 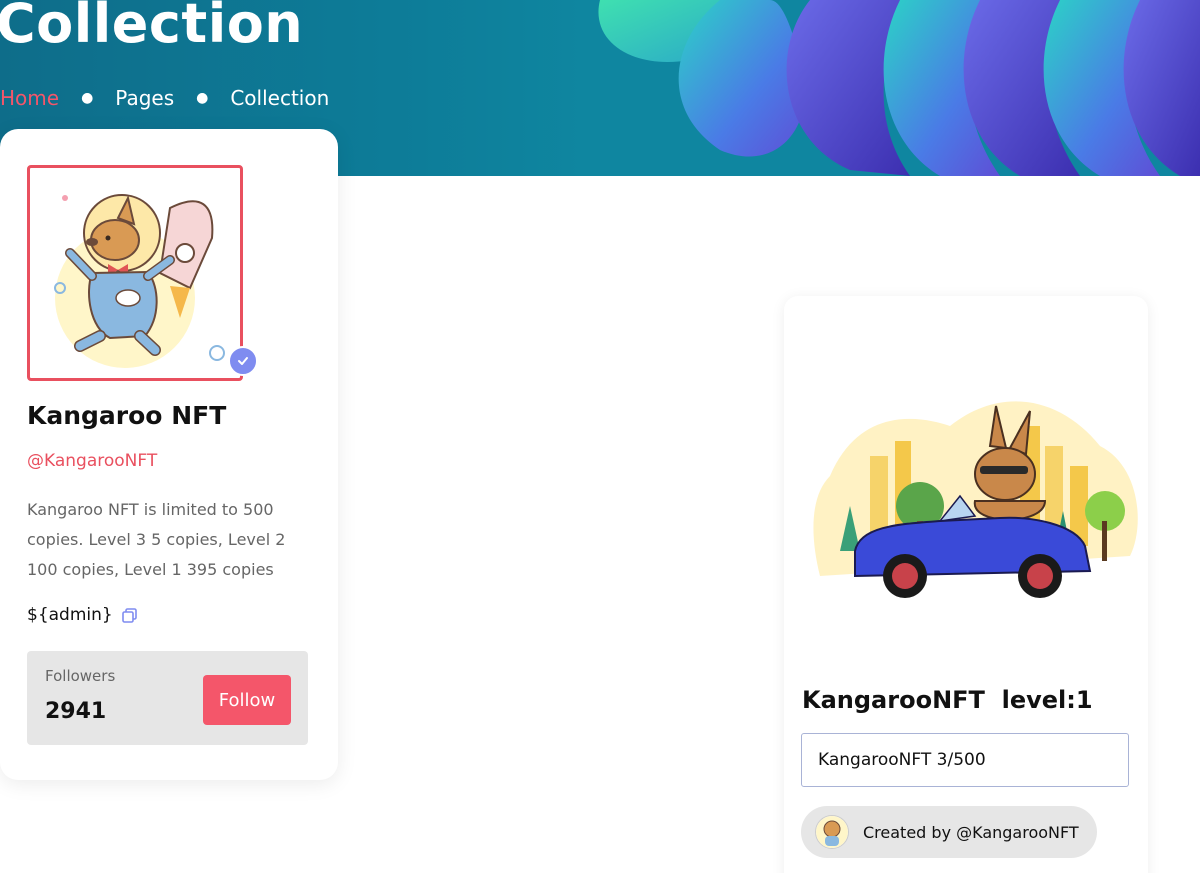 I want to click on creator-avatar, so click(x=832, y=832).